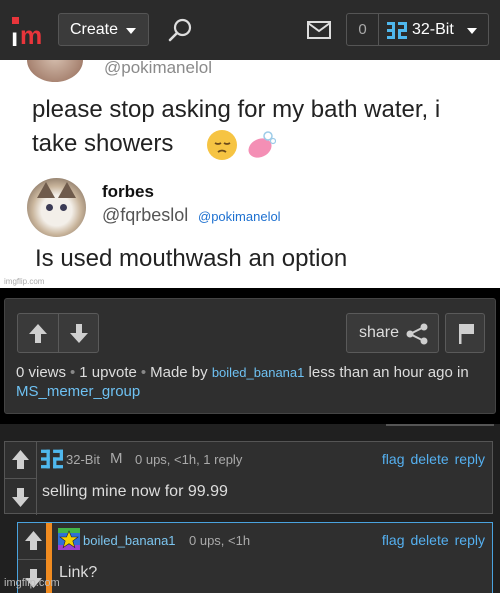 The width and height of the screenshot is (500, 593). What do you see at coordinates (180, 30) in the screenshot?
I see `search-icon` at bounding box center [180, 30].